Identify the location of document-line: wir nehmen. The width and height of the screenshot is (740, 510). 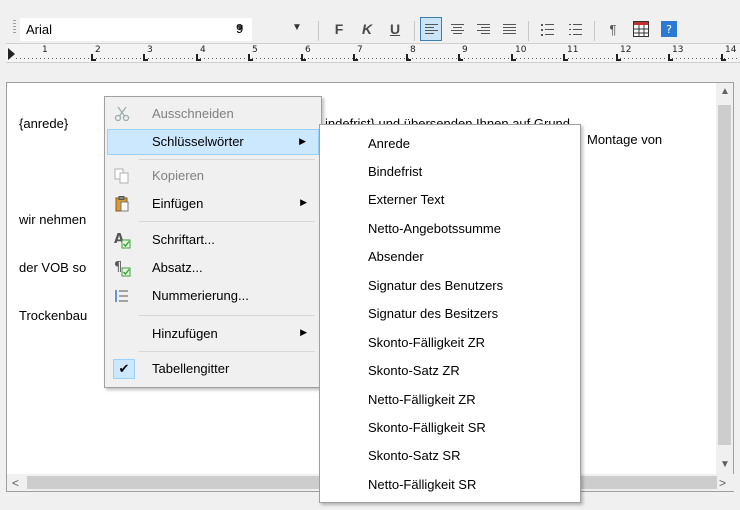
(53, 219).